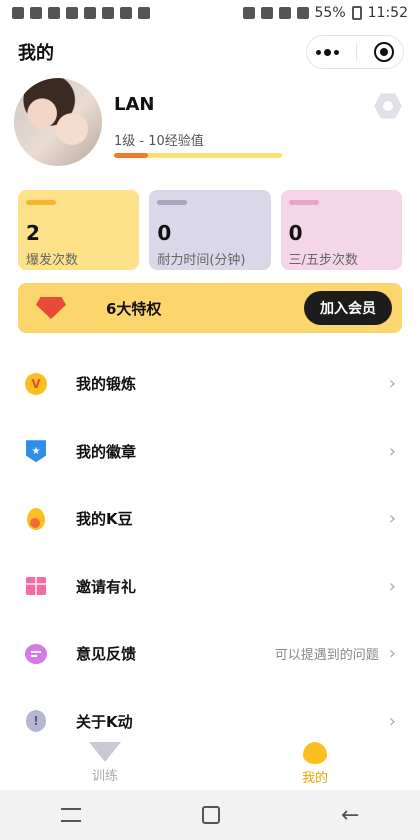 This screenshot has height=840, width=420. I want to click on stat-label: 三/五步次数, so click(323, 260).